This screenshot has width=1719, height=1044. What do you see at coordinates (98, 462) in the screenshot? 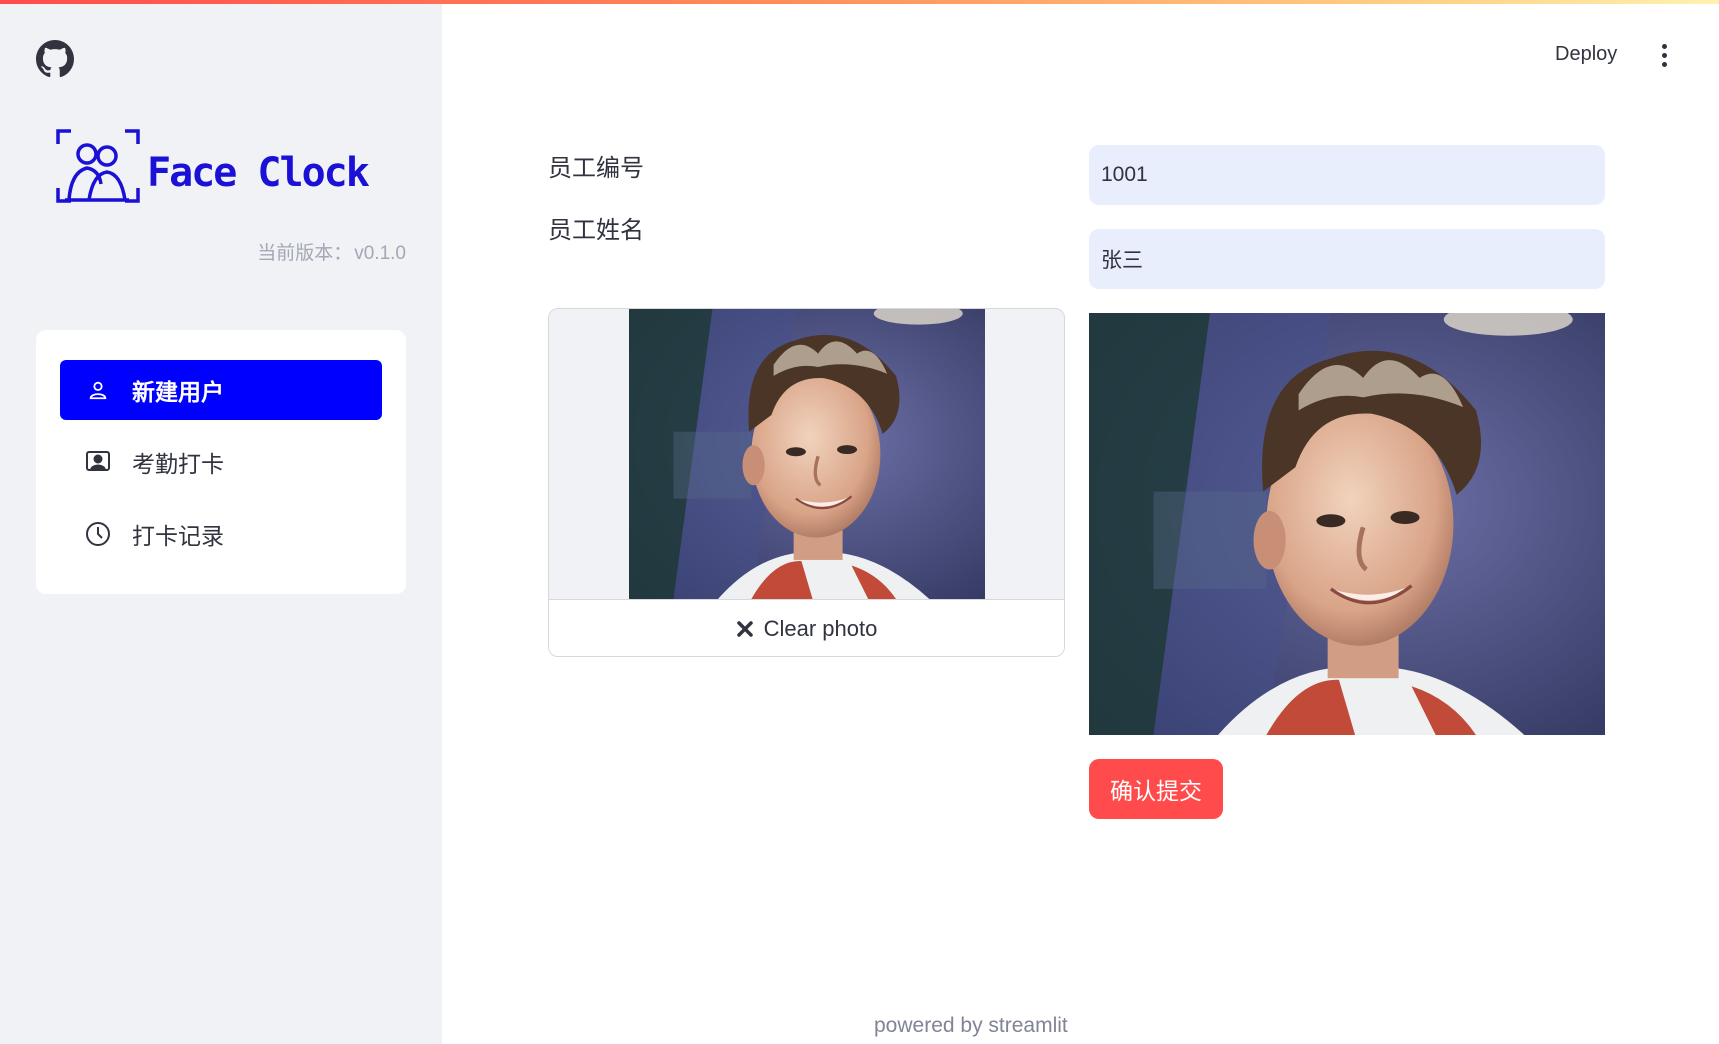
I see `id-card-icon` at bounding box center [98, 462].